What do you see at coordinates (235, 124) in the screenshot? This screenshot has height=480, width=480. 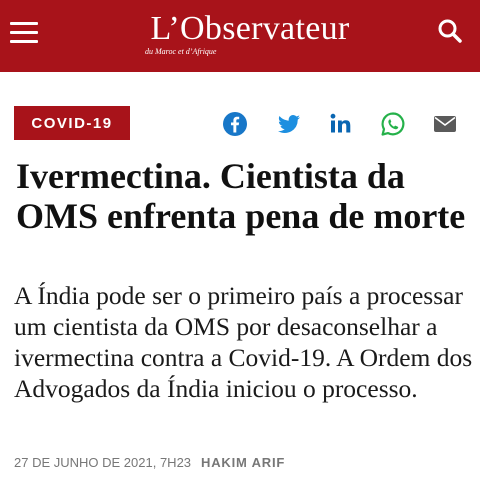 I see `facebook-icon` at bounding box center [235, 124].